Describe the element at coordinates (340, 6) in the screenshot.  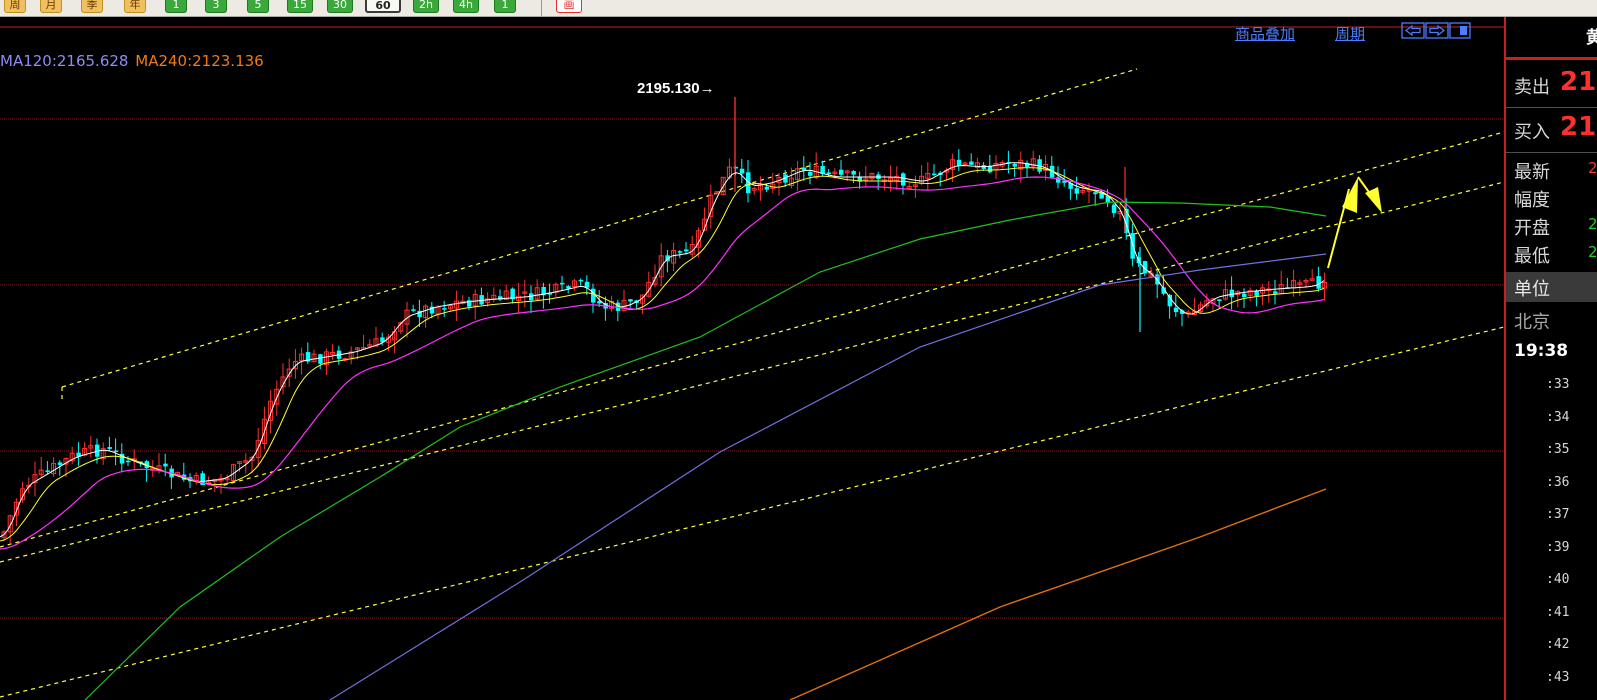
I see `period-button-8: 30` at that location.